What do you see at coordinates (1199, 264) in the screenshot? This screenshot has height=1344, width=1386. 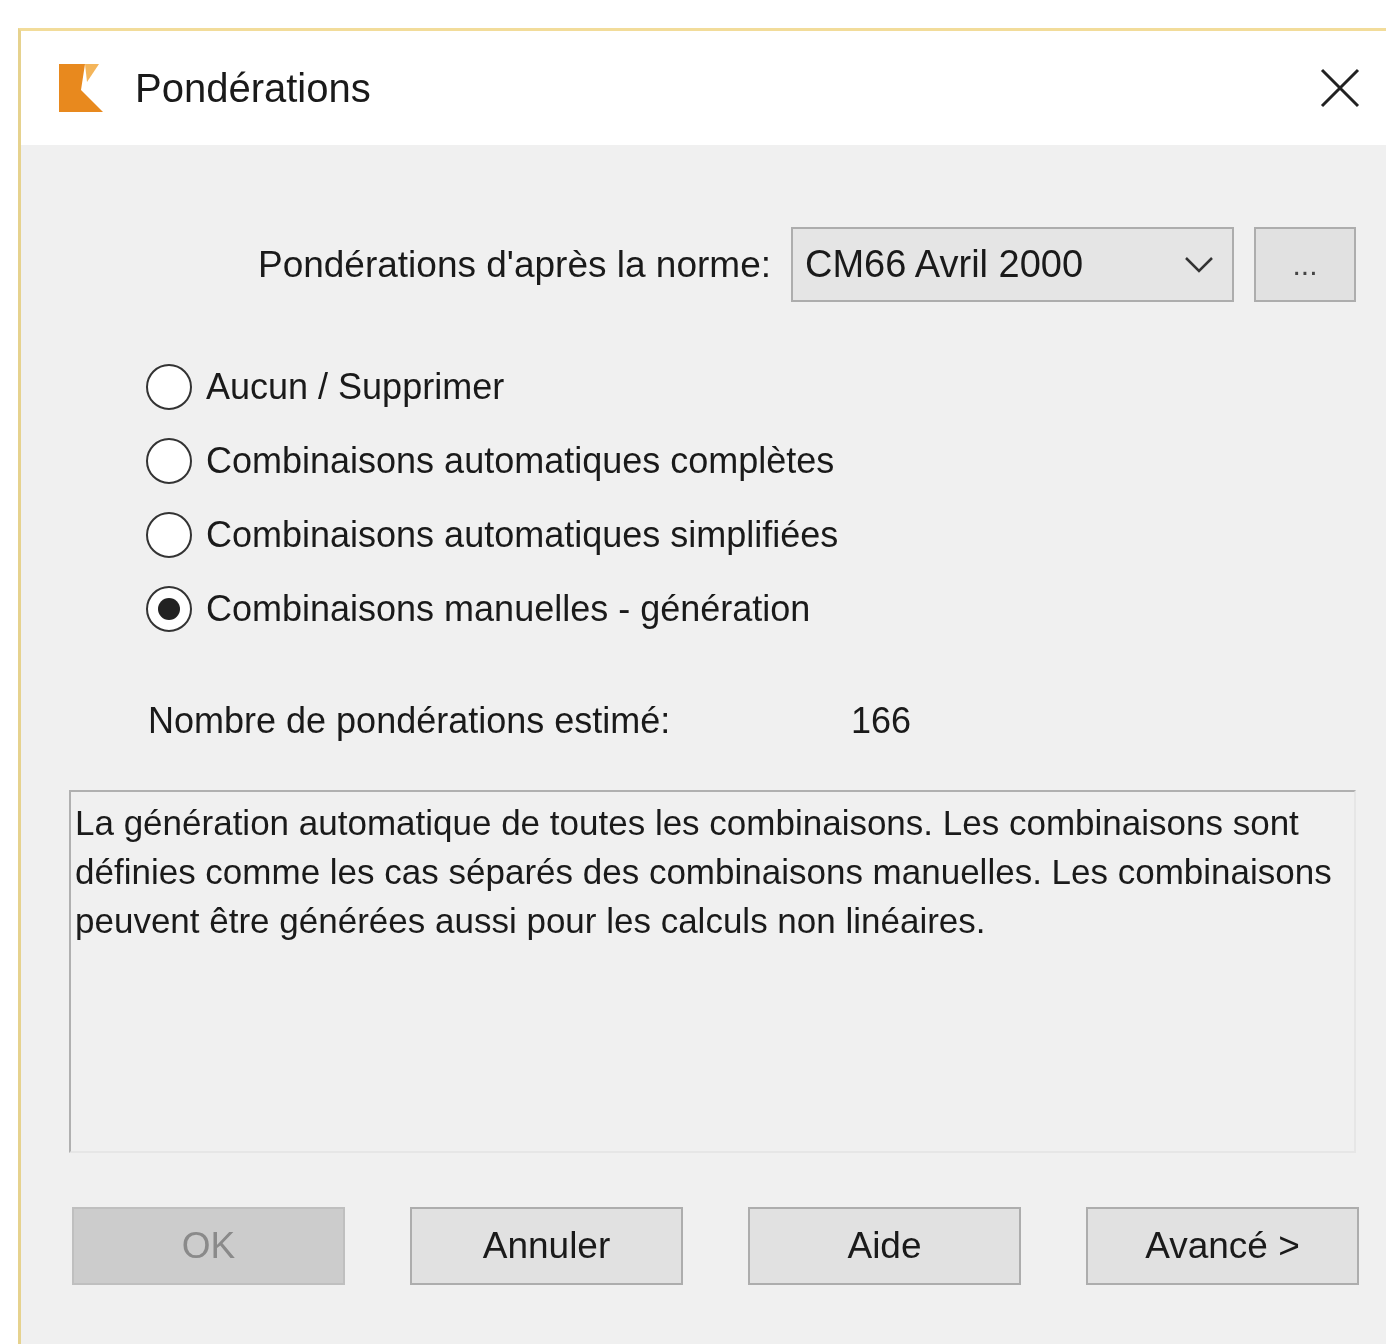 I see `chevron-icon` at bounding box center [1199, 264].